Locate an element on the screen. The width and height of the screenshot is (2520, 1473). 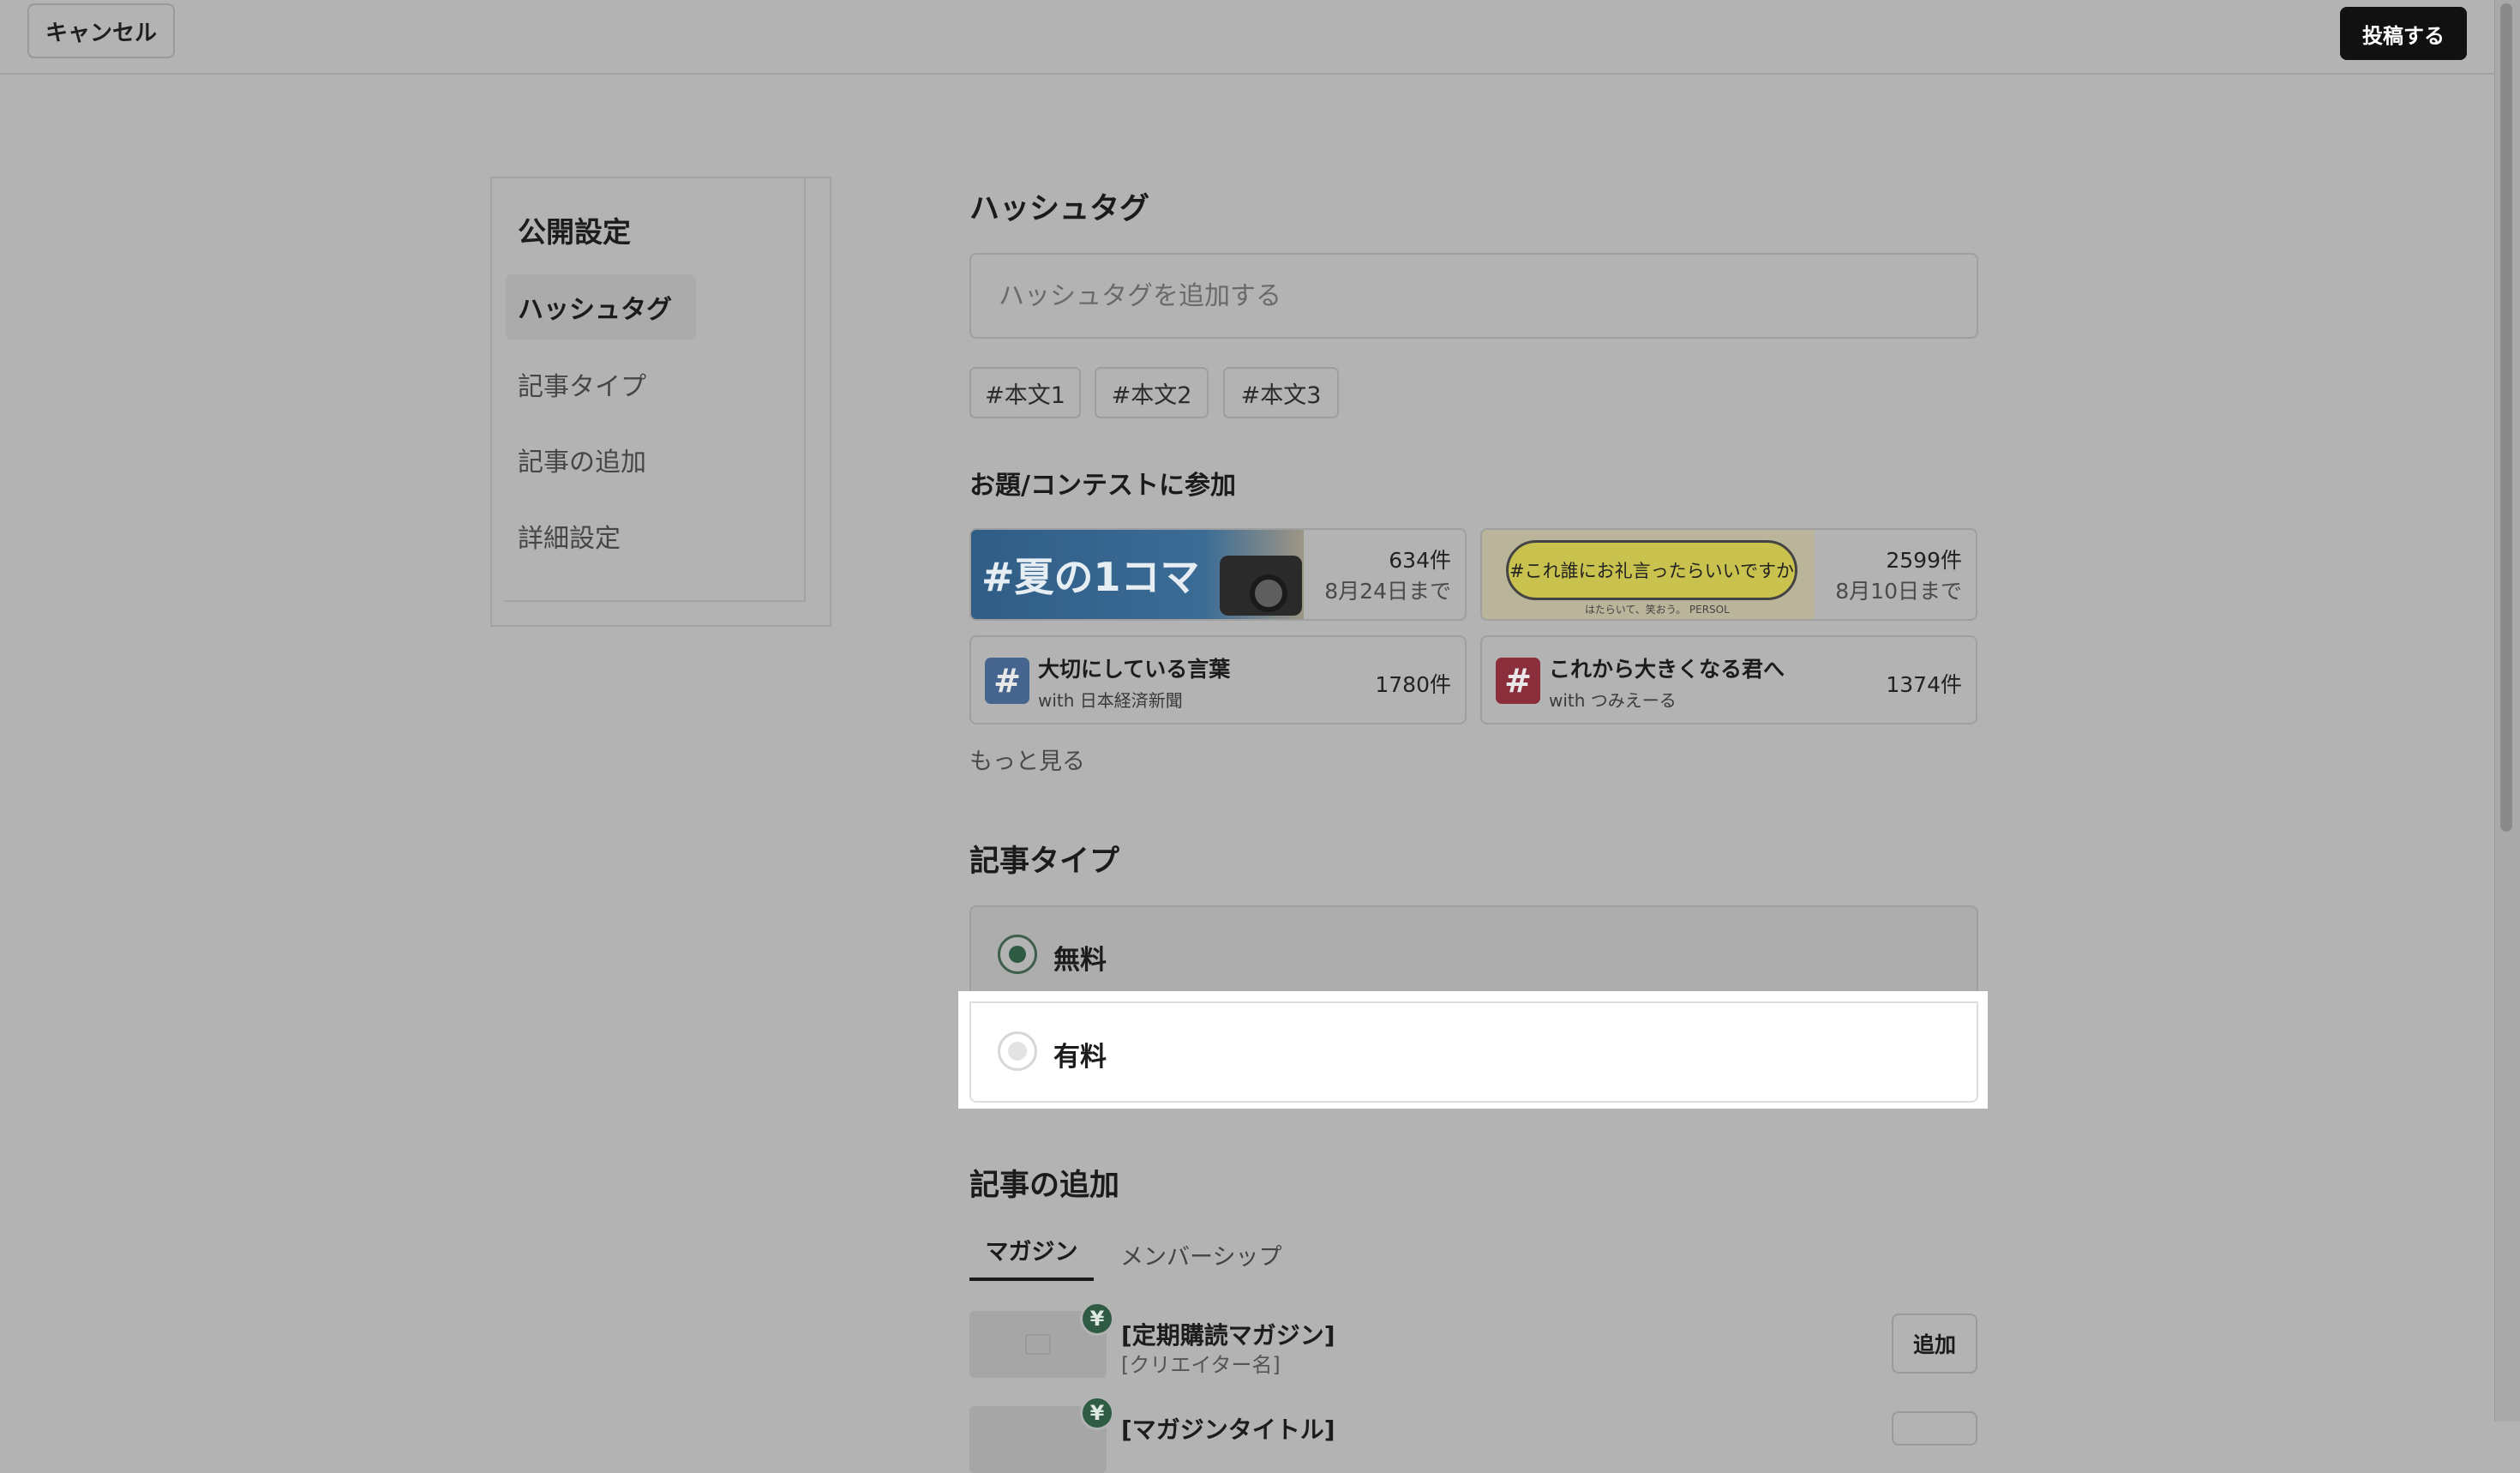
hashtag-chip: #本文3 is located at coordinates (1281, 392).